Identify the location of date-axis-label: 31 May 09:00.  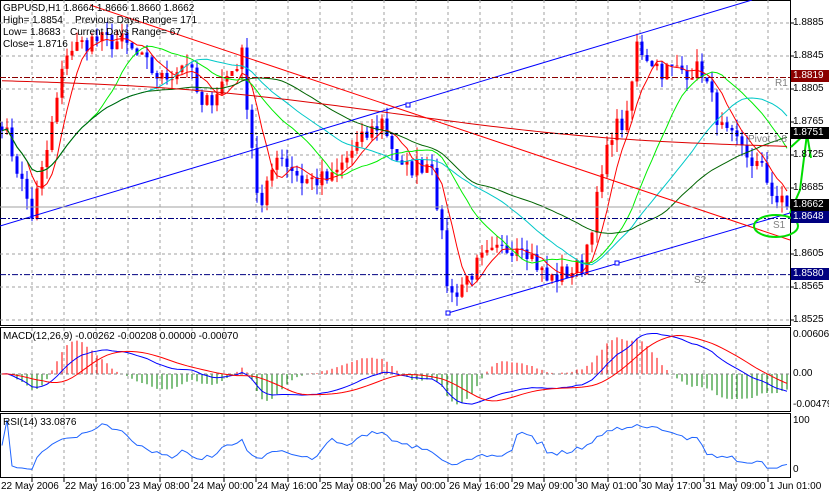
(735, 486).